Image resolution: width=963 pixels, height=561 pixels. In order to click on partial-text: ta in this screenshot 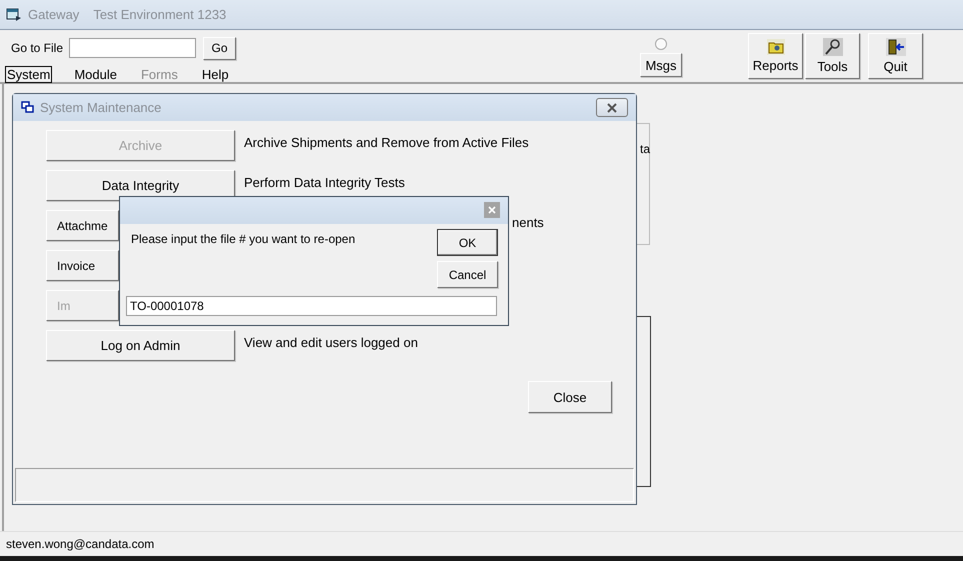, I will do `click(645, 149)`.